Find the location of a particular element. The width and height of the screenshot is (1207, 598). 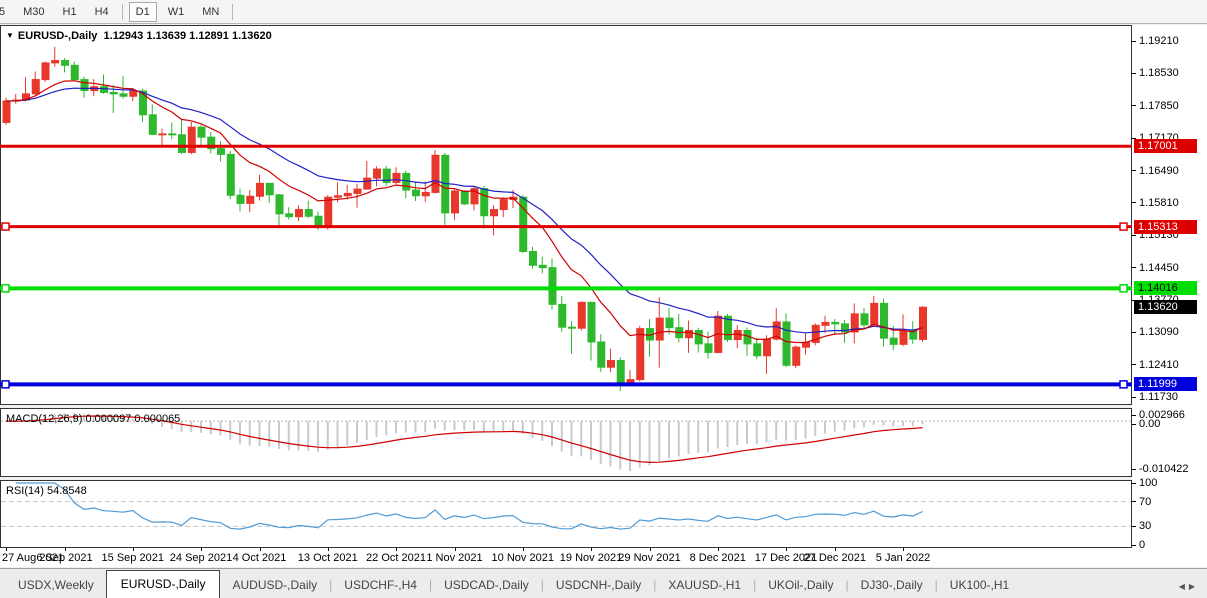

date-label: 19 Nov 2021 is located at coordinates (591, 558).